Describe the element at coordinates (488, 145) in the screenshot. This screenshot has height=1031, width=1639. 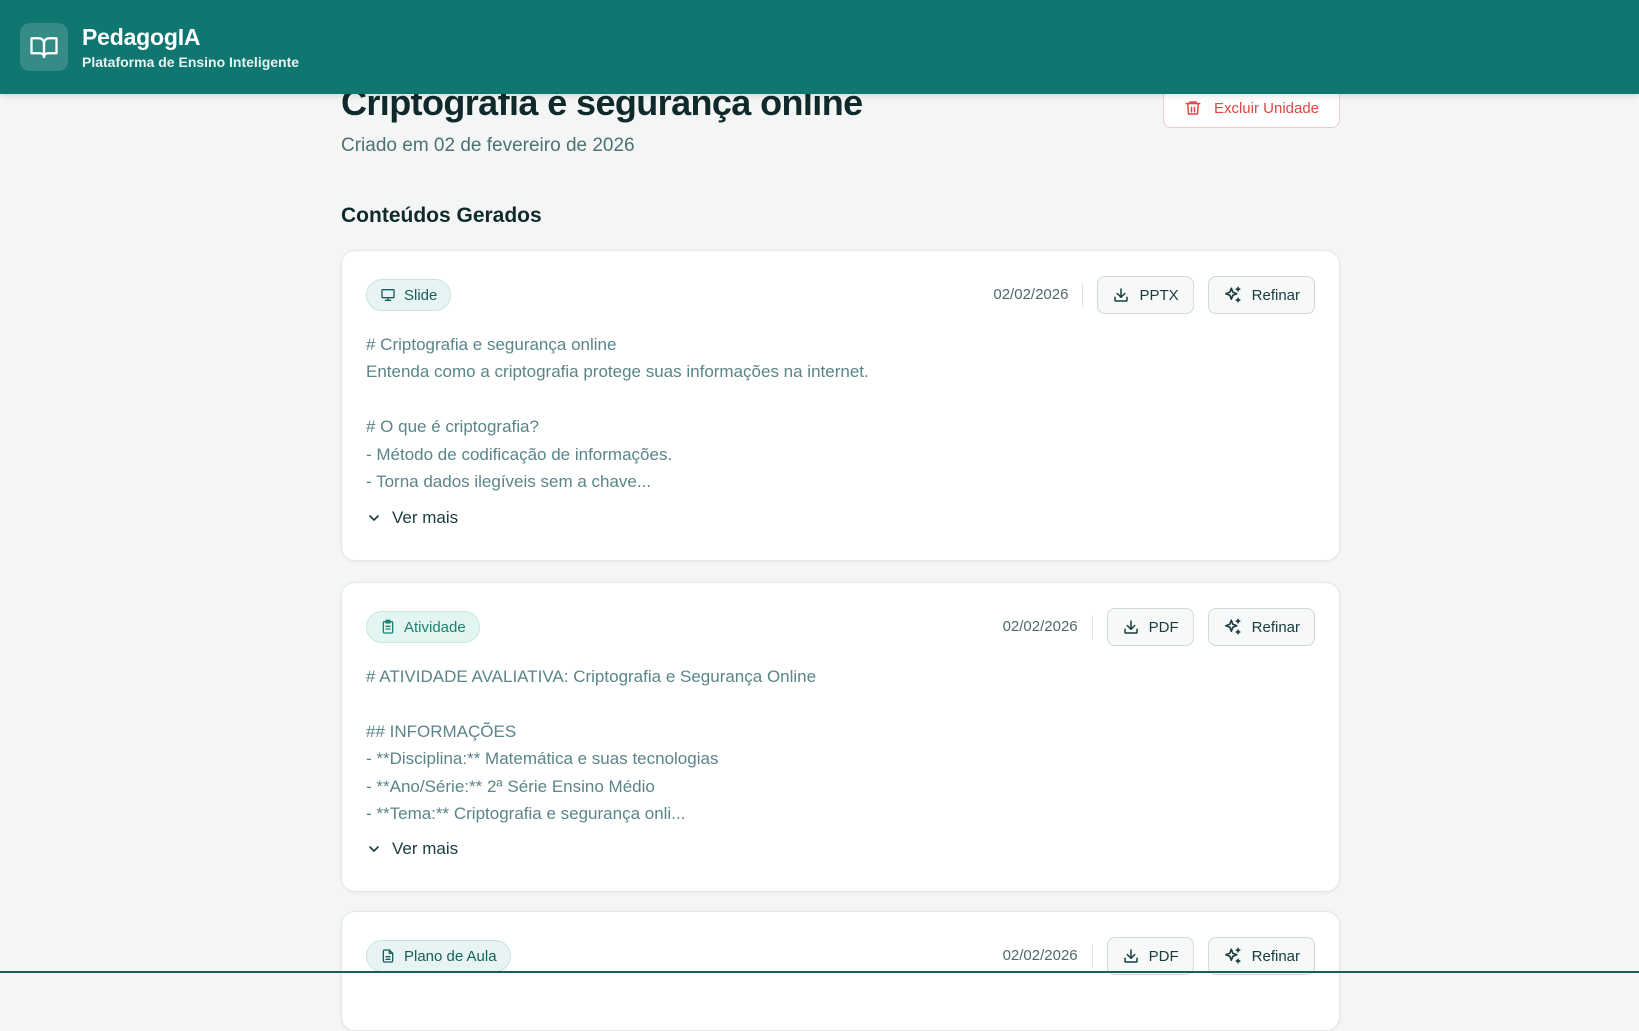
I see `created-date: Criado em 02 de fevereiro de 2026` at that location.